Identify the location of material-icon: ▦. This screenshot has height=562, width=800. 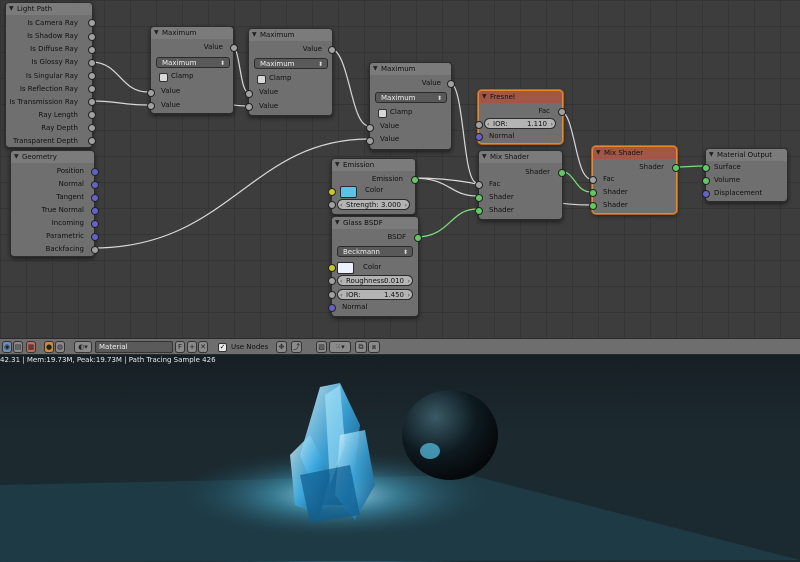
(31, 347).